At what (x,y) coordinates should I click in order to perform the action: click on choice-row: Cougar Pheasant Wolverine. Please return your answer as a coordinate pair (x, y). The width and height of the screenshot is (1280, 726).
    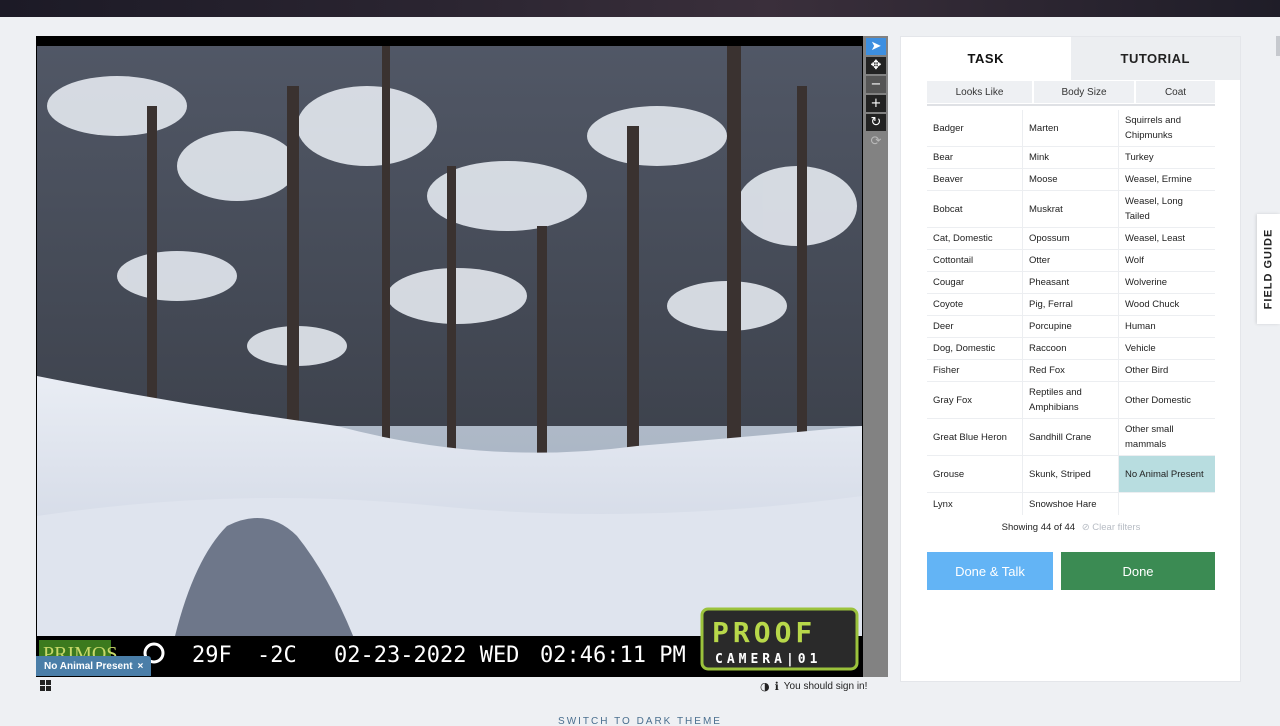
    Looking at the image, I should click on (1071, 283).